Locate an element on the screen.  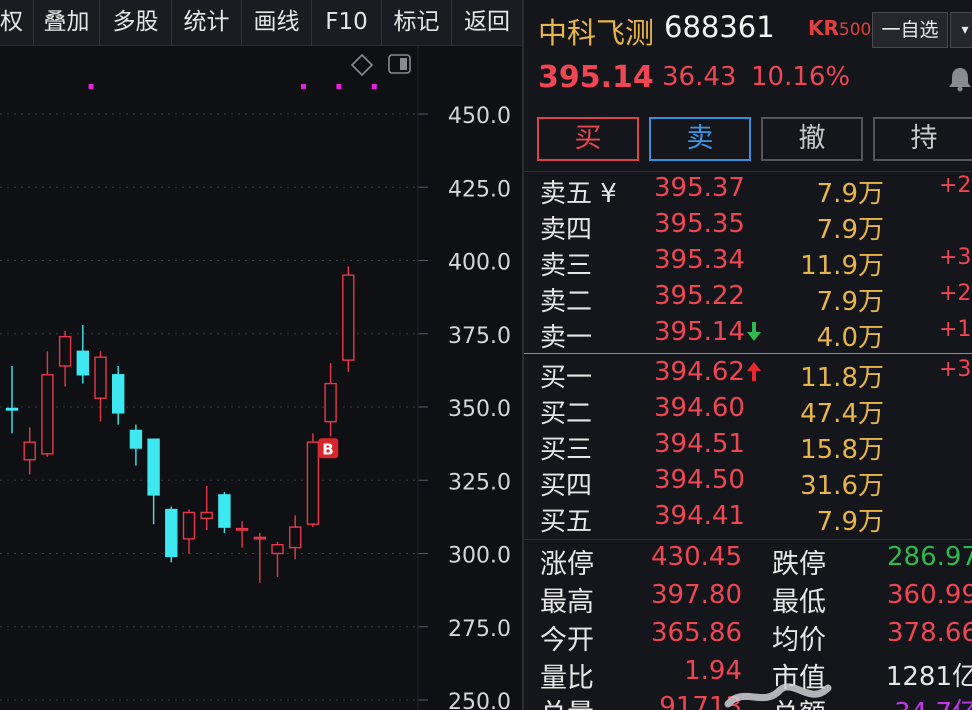
ask-label: 卖四 is located at coordinates (566, 230).